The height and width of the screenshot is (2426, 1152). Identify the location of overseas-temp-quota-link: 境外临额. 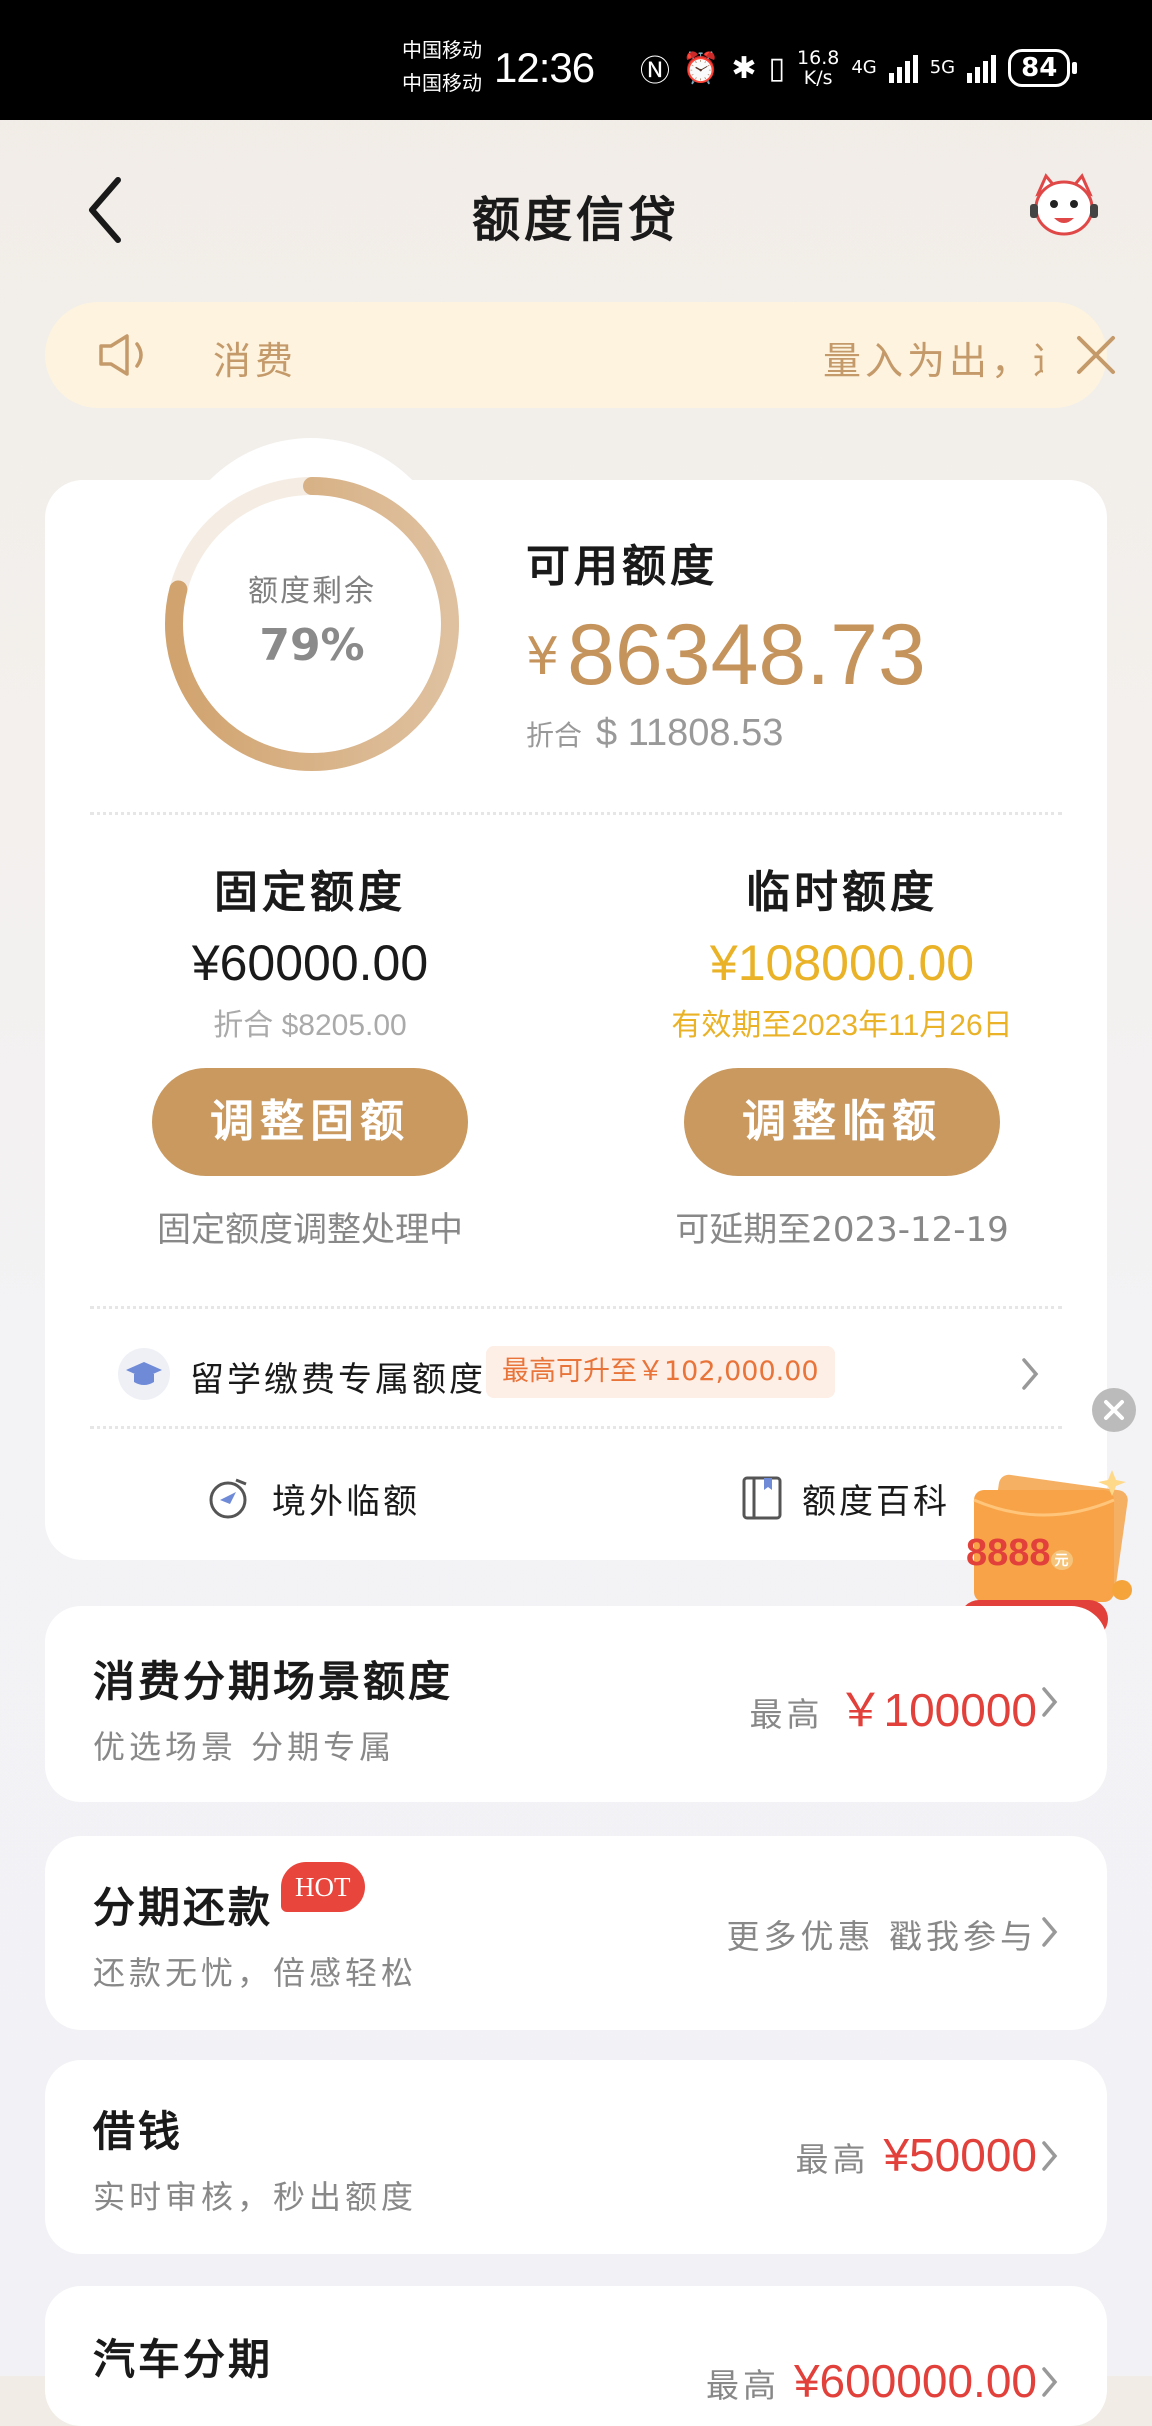
(313, 1498).